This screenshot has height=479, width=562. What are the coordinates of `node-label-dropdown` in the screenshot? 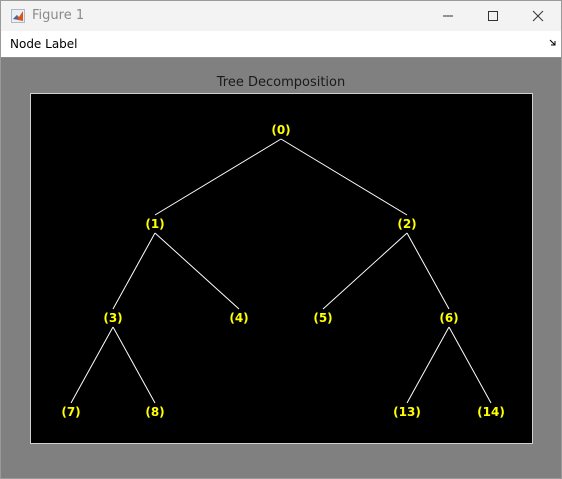 It's located at (320, 44).